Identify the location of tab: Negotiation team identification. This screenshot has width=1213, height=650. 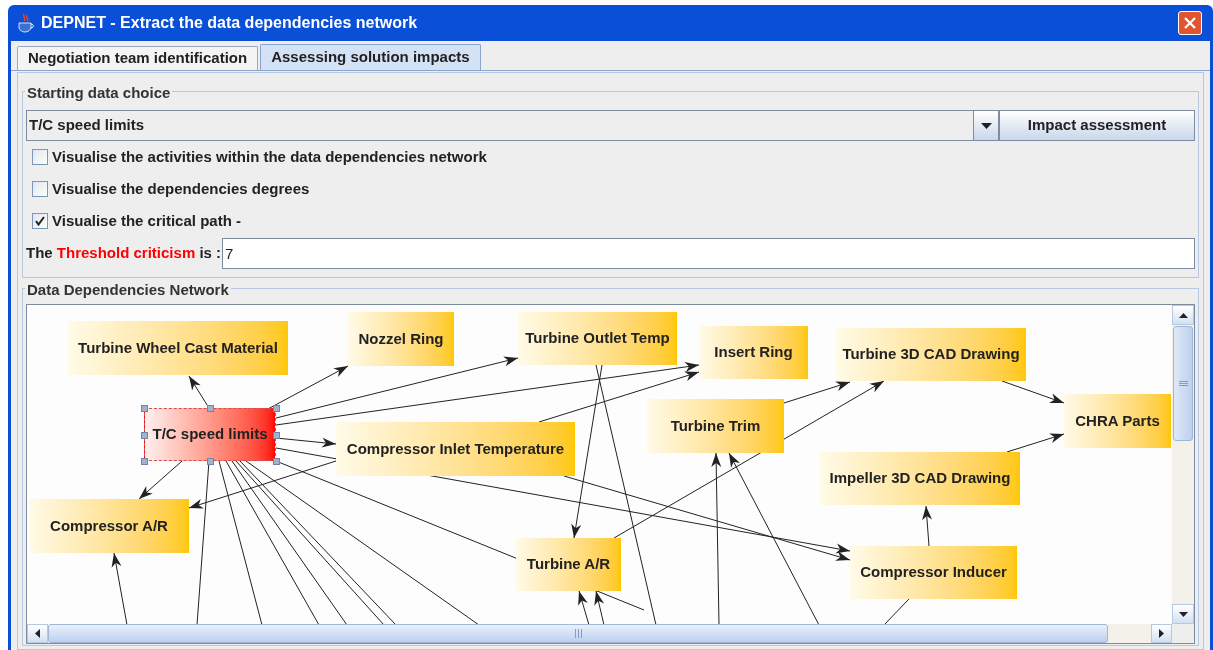
(138, 58).